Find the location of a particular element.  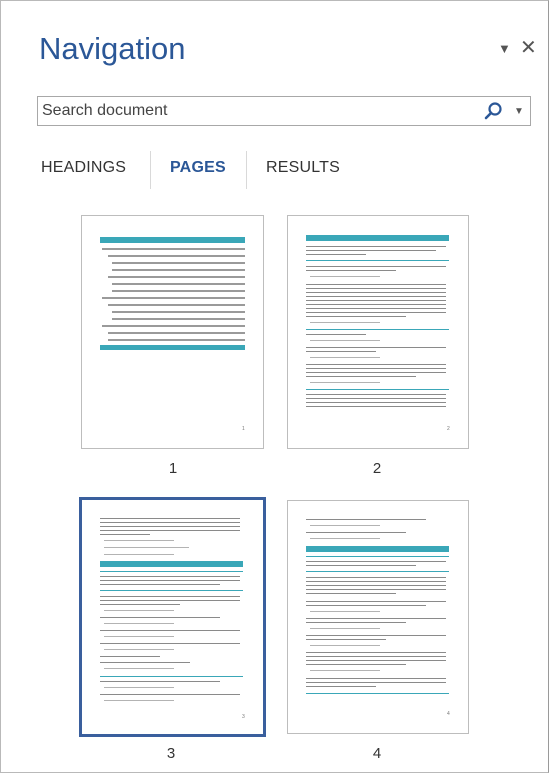

tab-headings: HEADINGS is located at coordinates (83, 168).